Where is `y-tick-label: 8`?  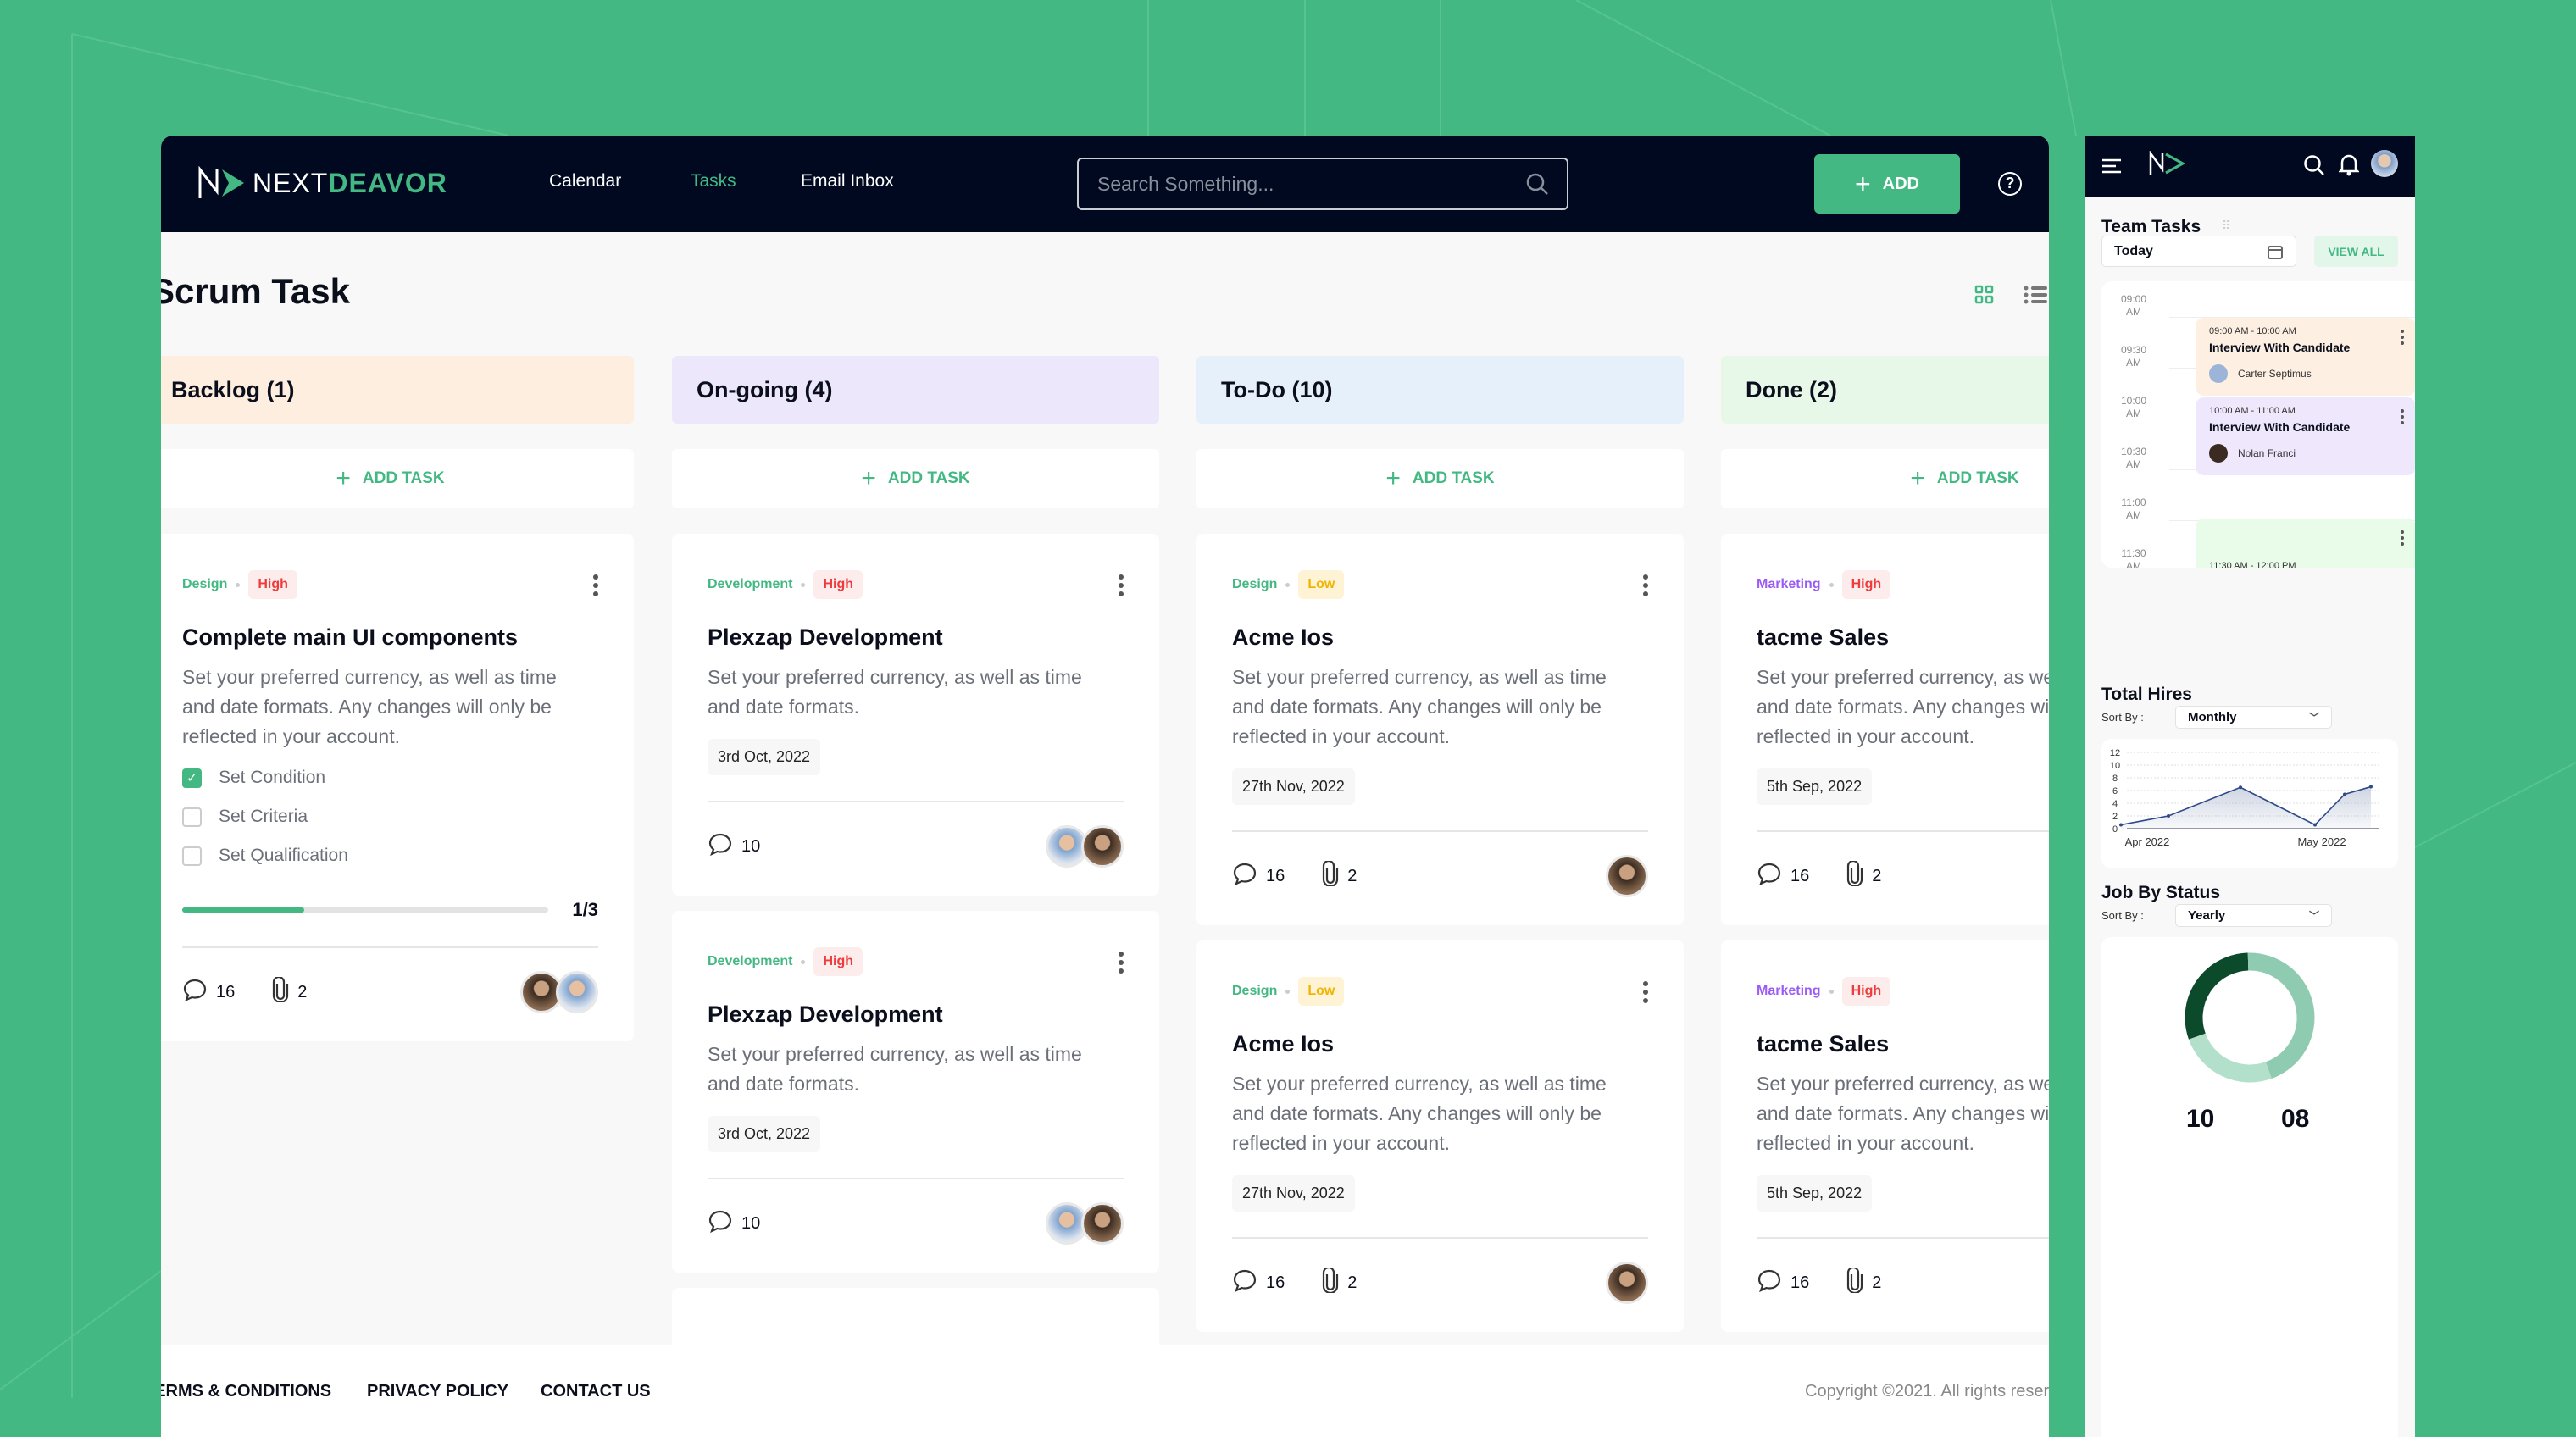
y-tick-label: 8 is located at coordinates (2115, 779).